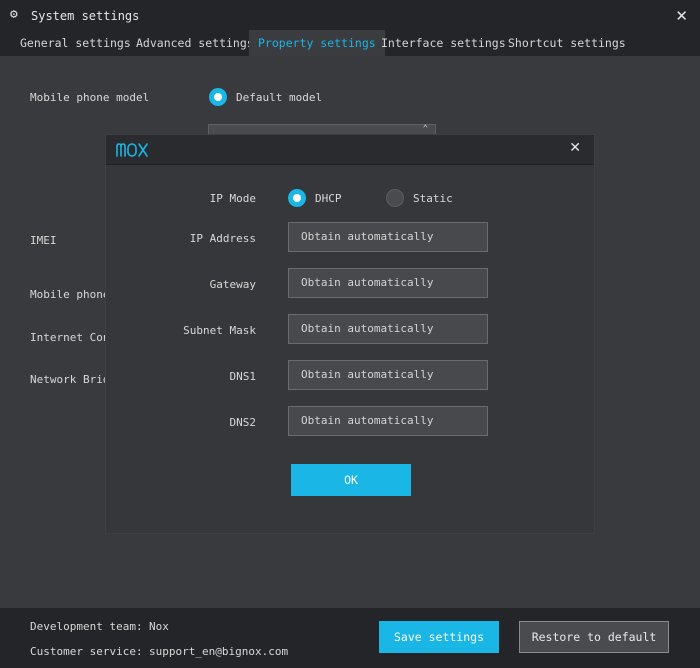  What do you see at coordinates (85, 16) in the screenshot?
I see `window-title: System settings` at bounding box center [85, 16].